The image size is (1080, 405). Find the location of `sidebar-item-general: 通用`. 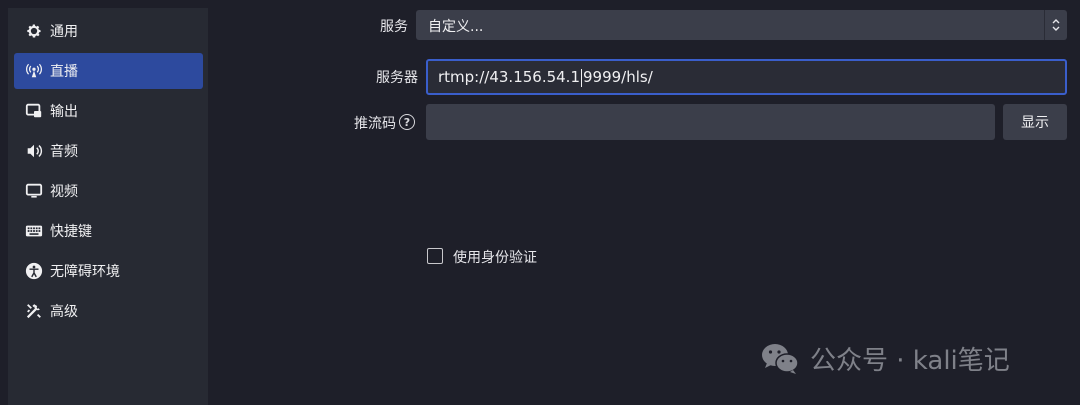

sidebar-item-general: 通用 is located at coordinates (108, 31).